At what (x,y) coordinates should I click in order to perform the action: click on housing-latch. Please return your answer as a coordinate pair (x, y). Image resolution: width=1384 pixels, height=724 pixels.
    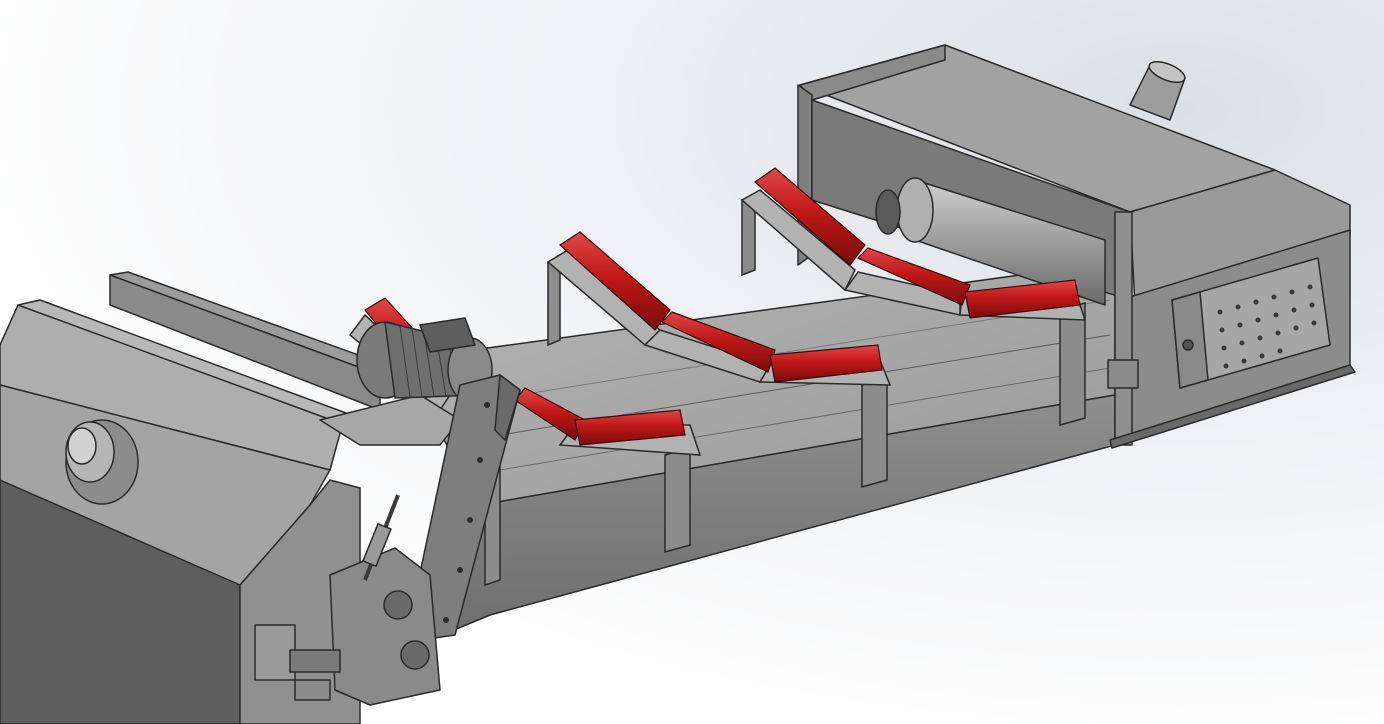
    Looking at the image, I should click on (1123, 374).